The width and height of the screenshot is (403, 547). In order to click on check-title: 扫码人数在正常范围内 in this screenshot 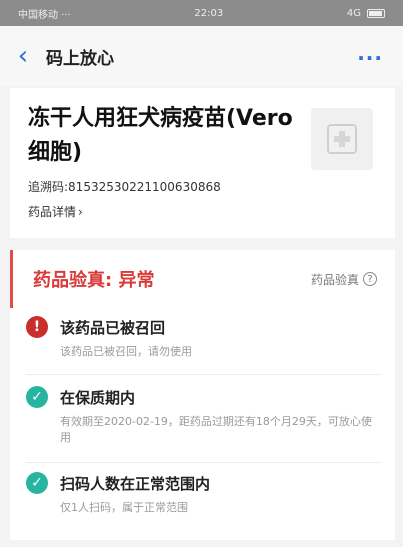, I will do `click(135, 483)`.